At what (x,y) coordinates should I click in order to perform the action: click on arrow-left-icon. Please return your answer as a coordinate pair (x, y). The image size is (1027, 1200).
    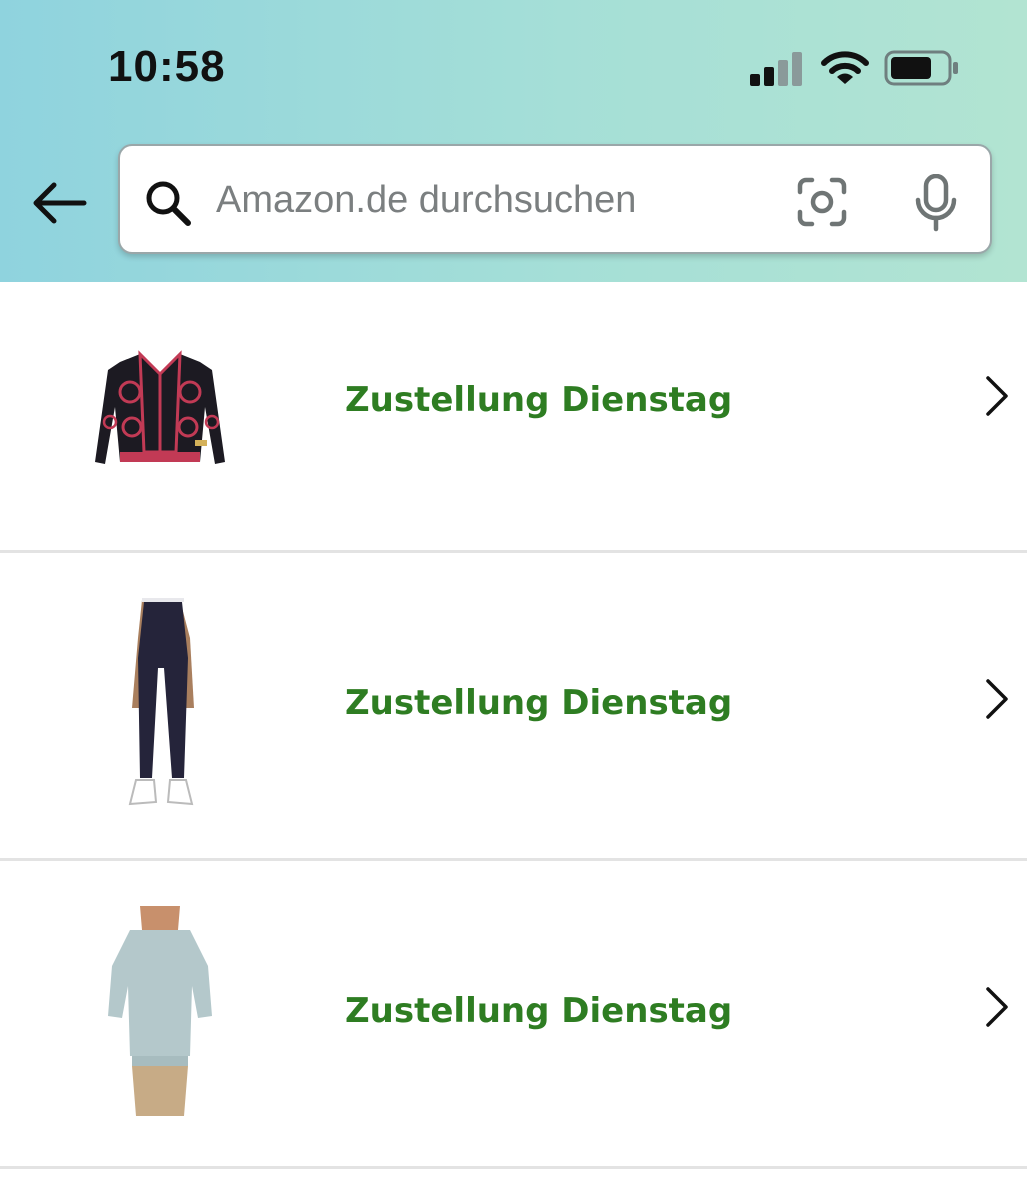
    Looking at the image, I should click on (58, 203).